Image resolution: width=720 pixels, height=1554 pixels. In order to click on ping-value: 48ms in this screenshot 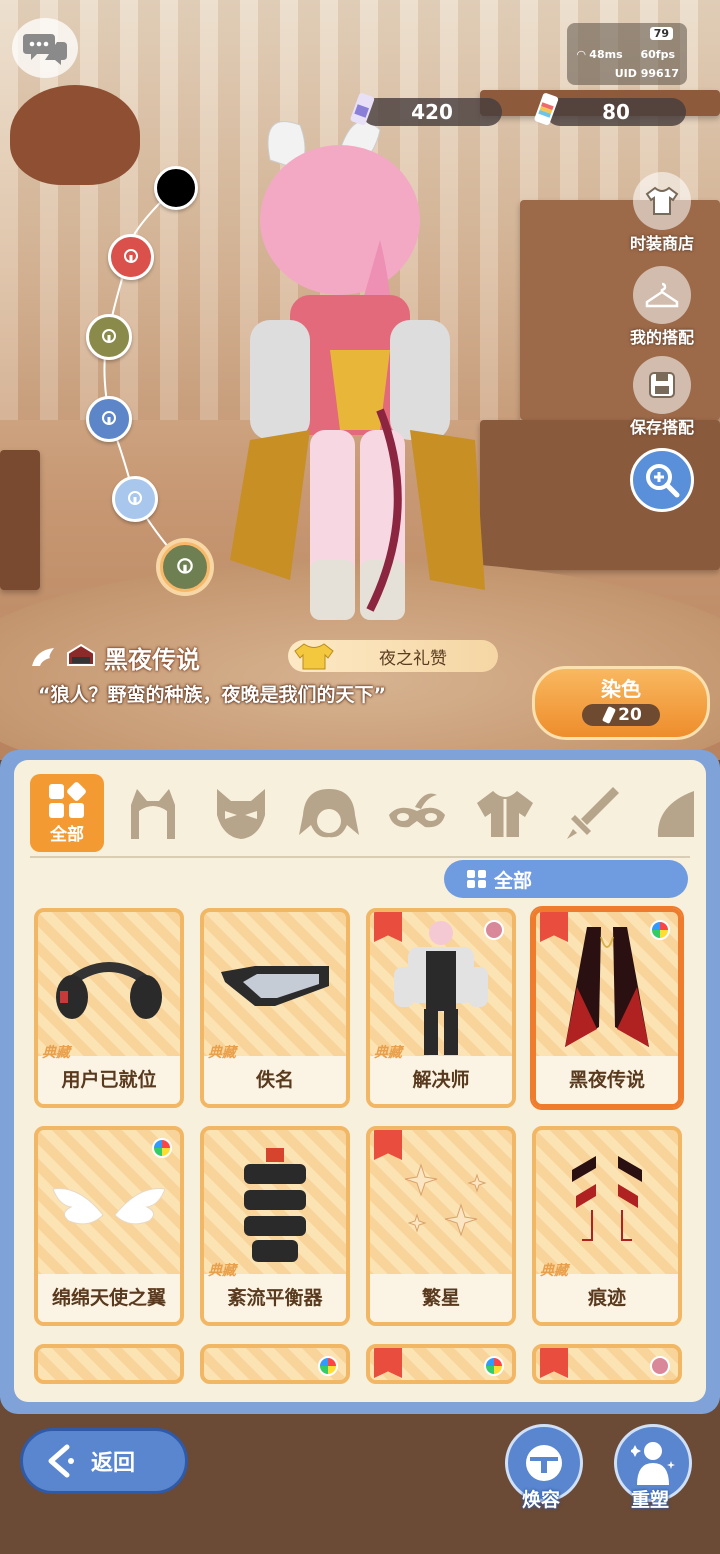, I will do `click(606, 54)`.